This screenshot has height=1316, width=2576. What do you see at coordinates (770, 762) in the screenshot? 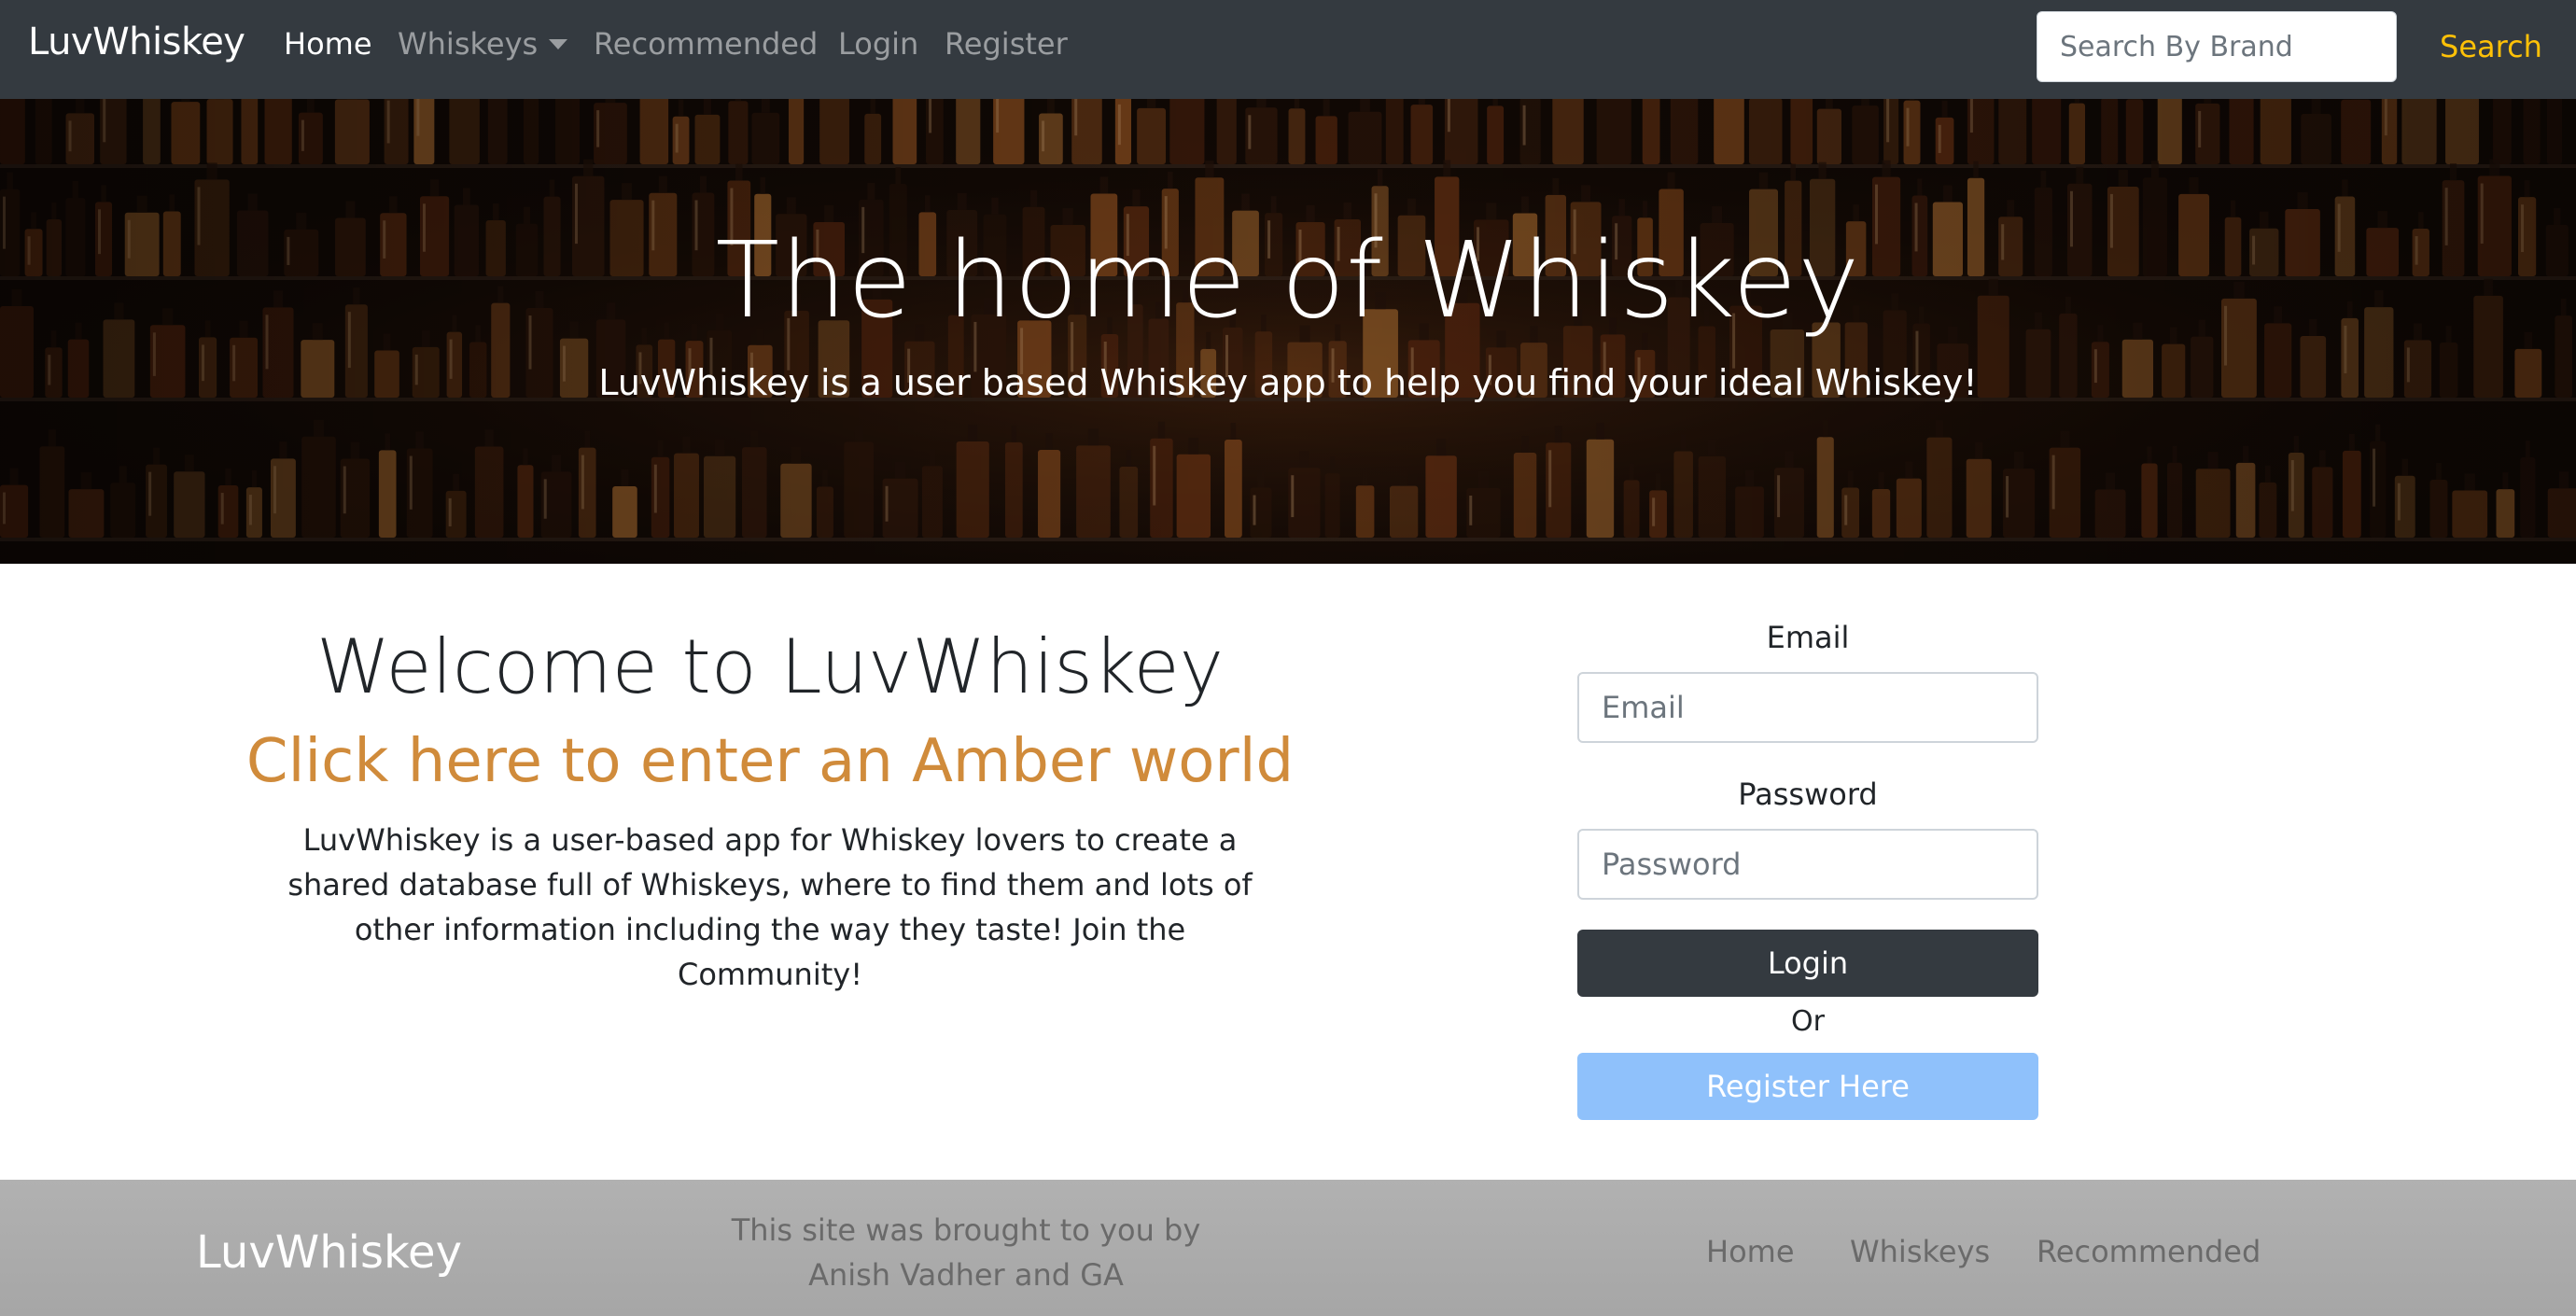
I see `amber-world-link: Click here to enter an Amber world` at bounding box center [770, 762].